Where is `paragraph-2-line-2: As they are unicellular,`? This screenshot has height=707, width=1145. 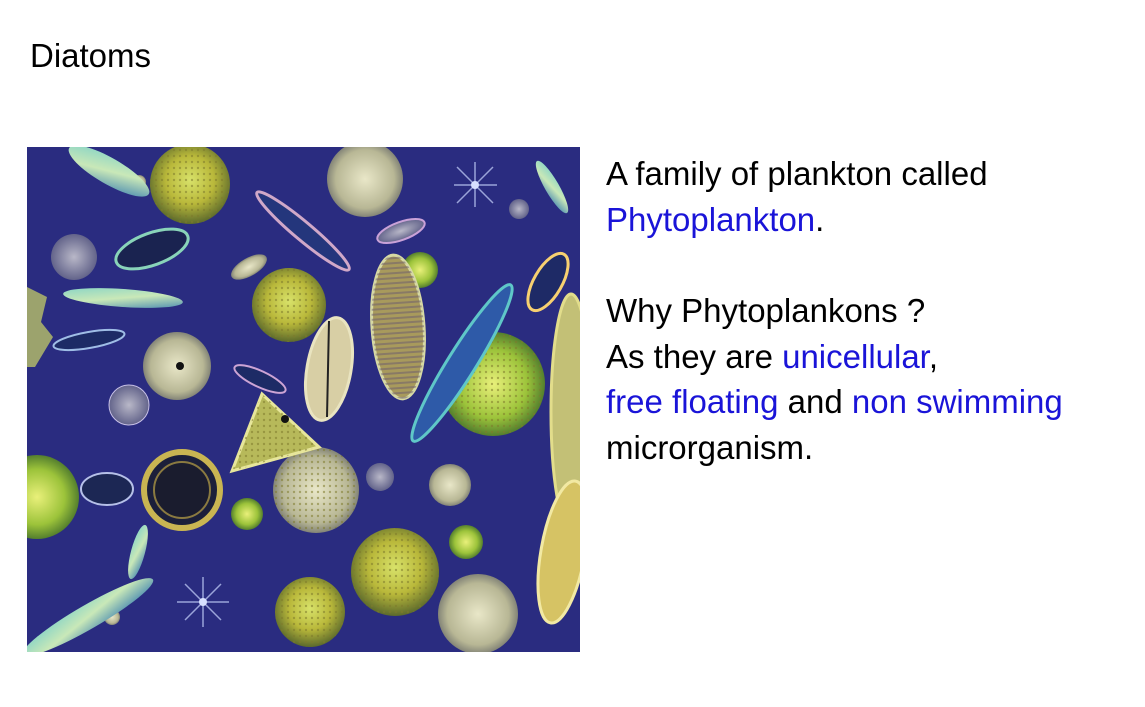 paragraph-2-line-2: As they are unicellular, is located at coordinates (871, 357).